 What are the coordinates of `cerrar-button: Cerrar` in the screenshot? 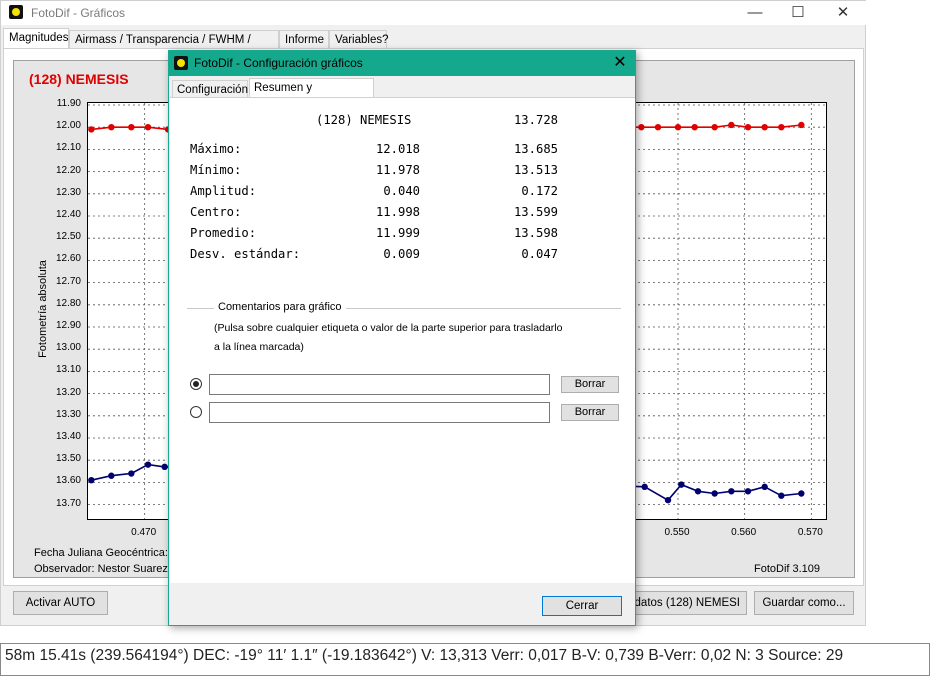 It's located at (582, 606).